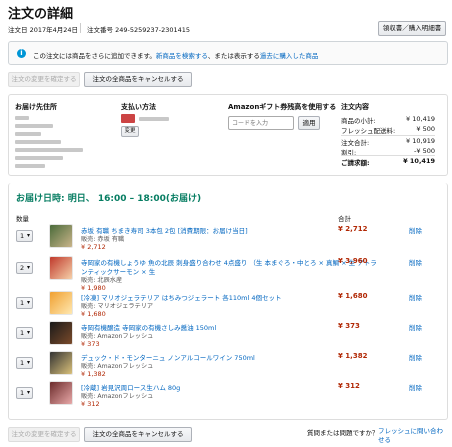  Describe the element at coordinates (102, 280) in the screenshot. I see `product-seller: 販売: 北辰水産` at that location.